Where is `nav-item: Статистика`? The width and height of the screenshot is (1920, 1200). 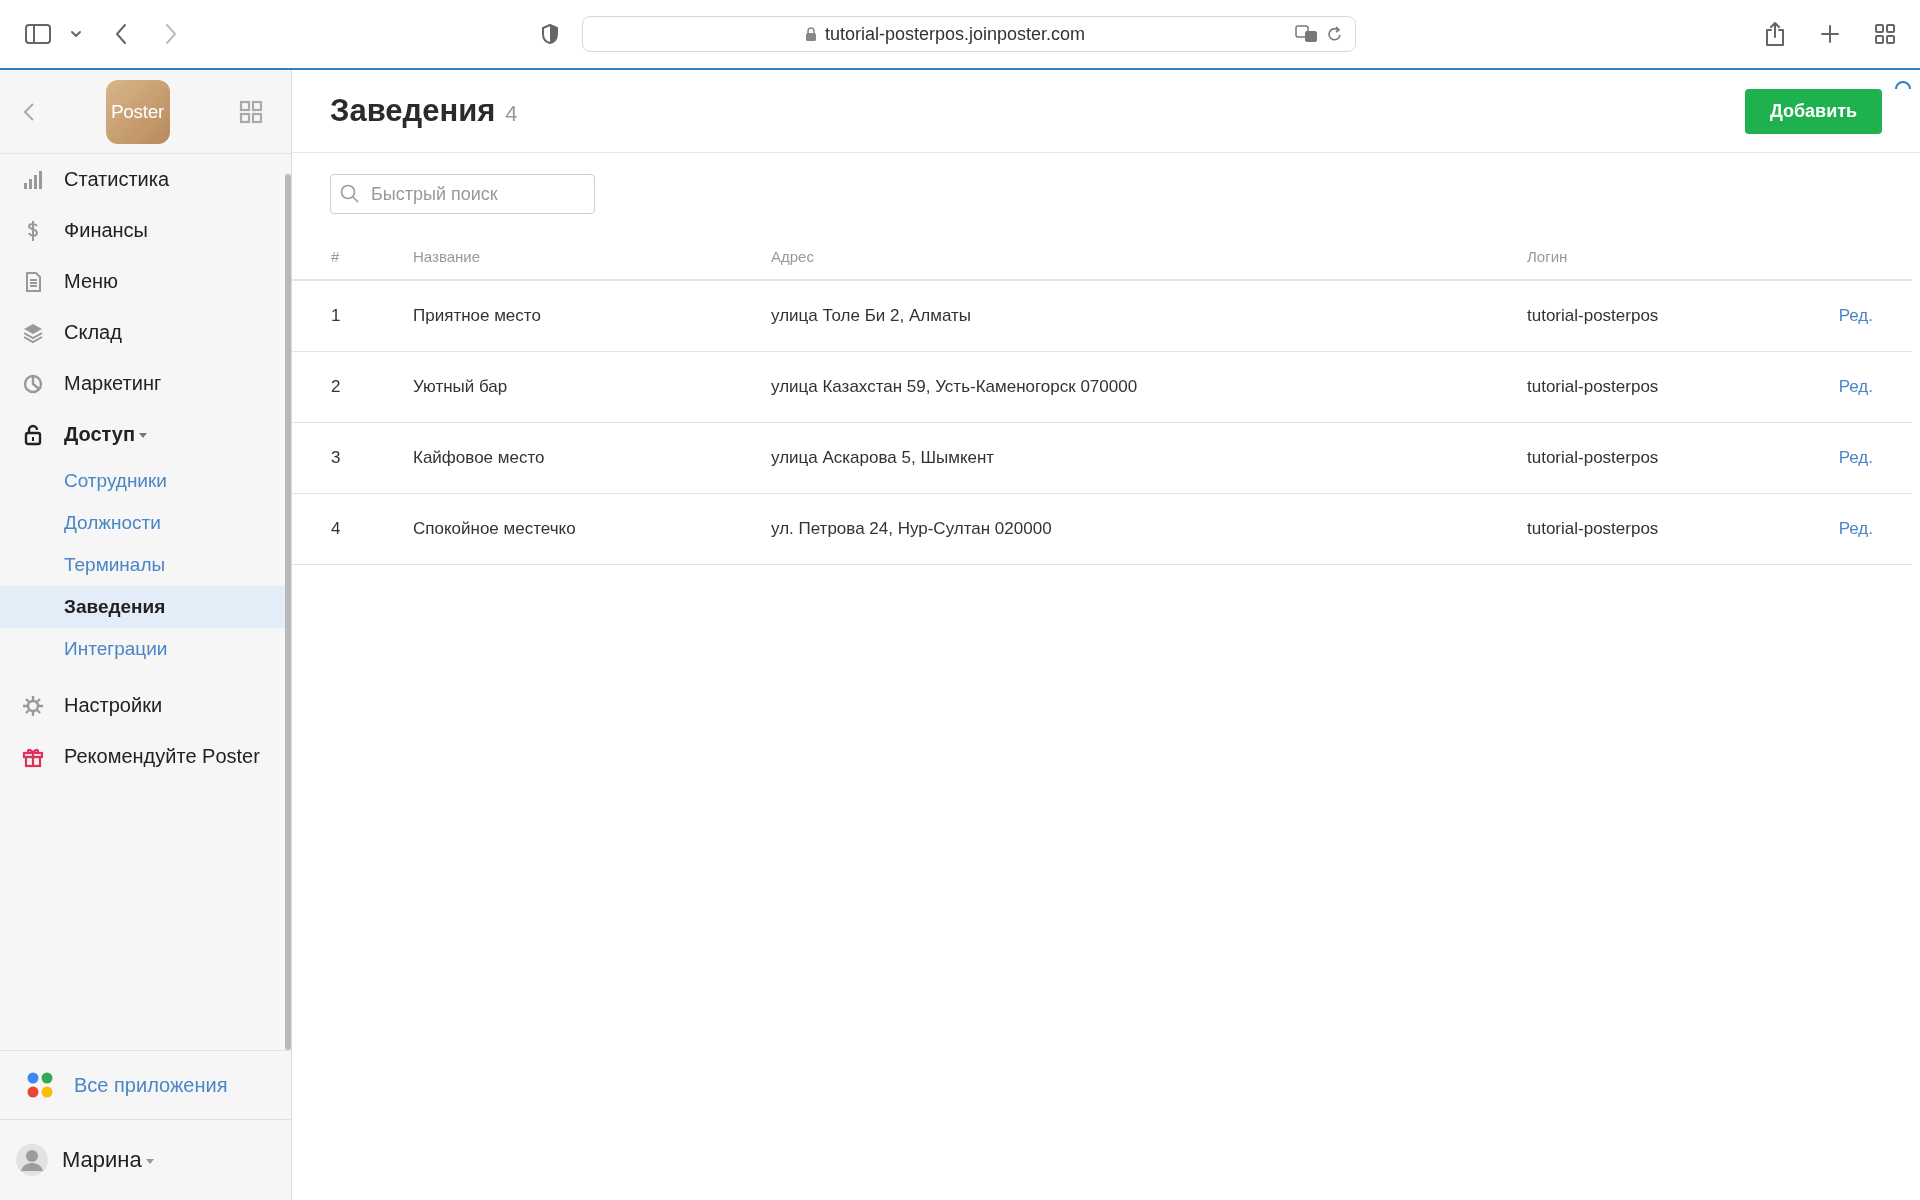
nav-item: Статистика is located at coordinates (142, 179).